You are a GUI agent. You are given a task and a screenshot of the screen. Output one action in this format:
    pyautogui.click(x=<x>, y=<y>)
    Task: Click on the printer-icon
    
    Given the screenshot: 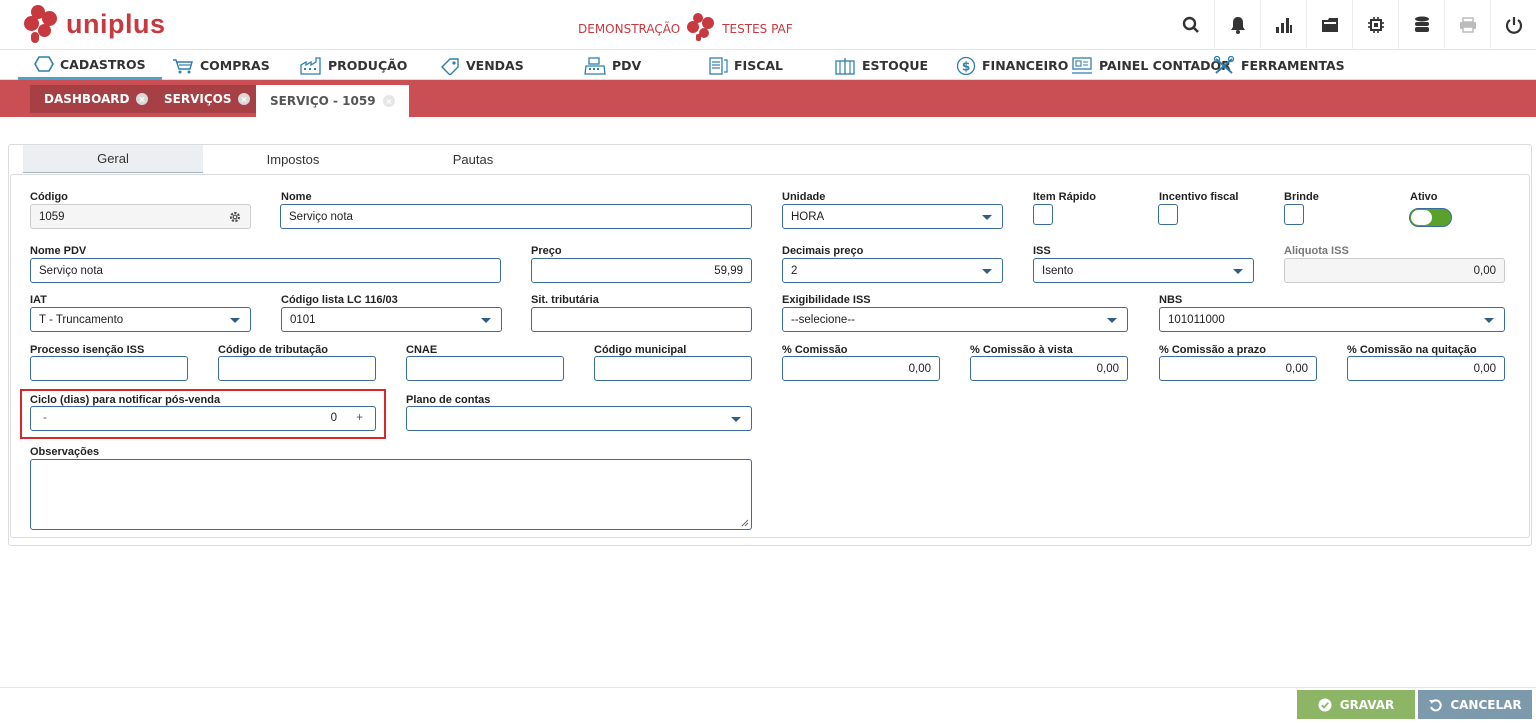 What is the action you would take?
    pyautogui.click(x=1467, y=25)
    